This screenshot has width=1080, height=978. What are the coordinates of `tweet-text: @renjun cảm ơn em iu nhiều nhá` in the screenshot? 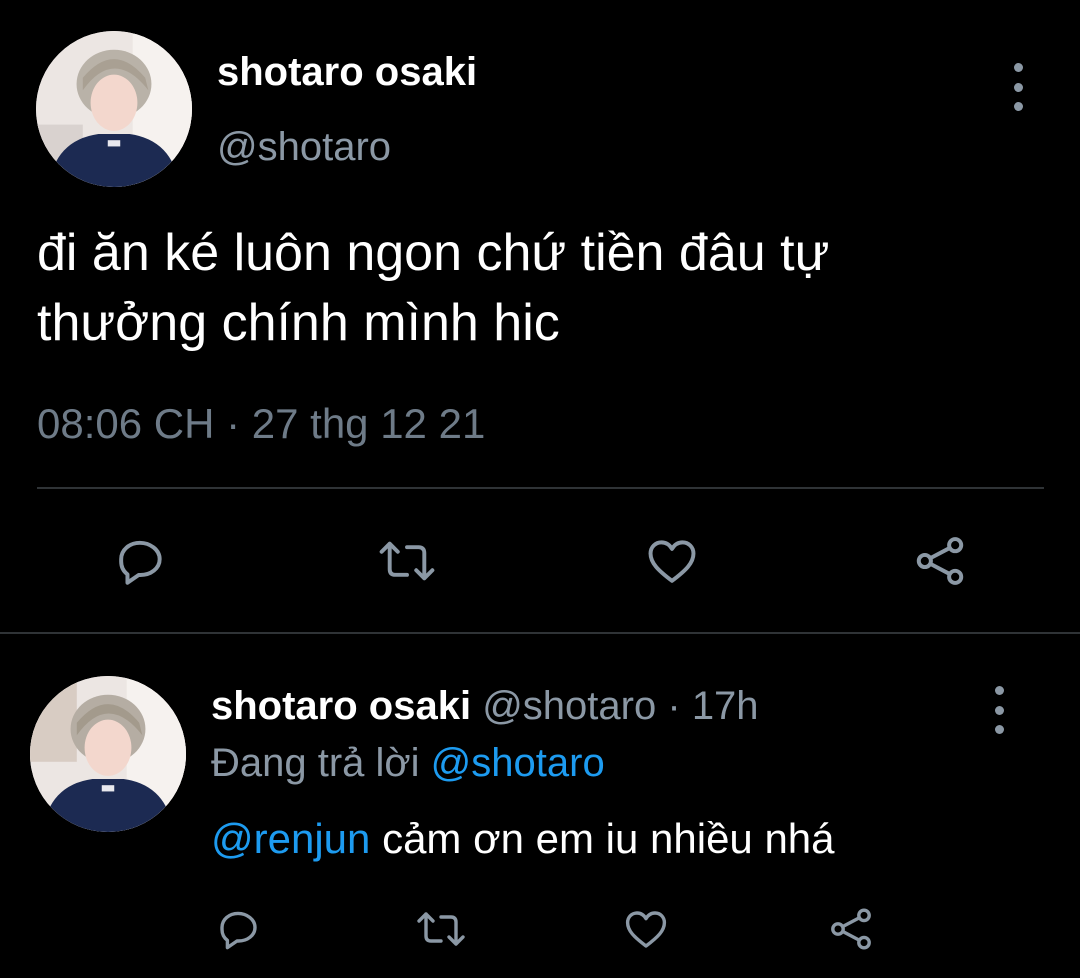 It's located at (523, 839).